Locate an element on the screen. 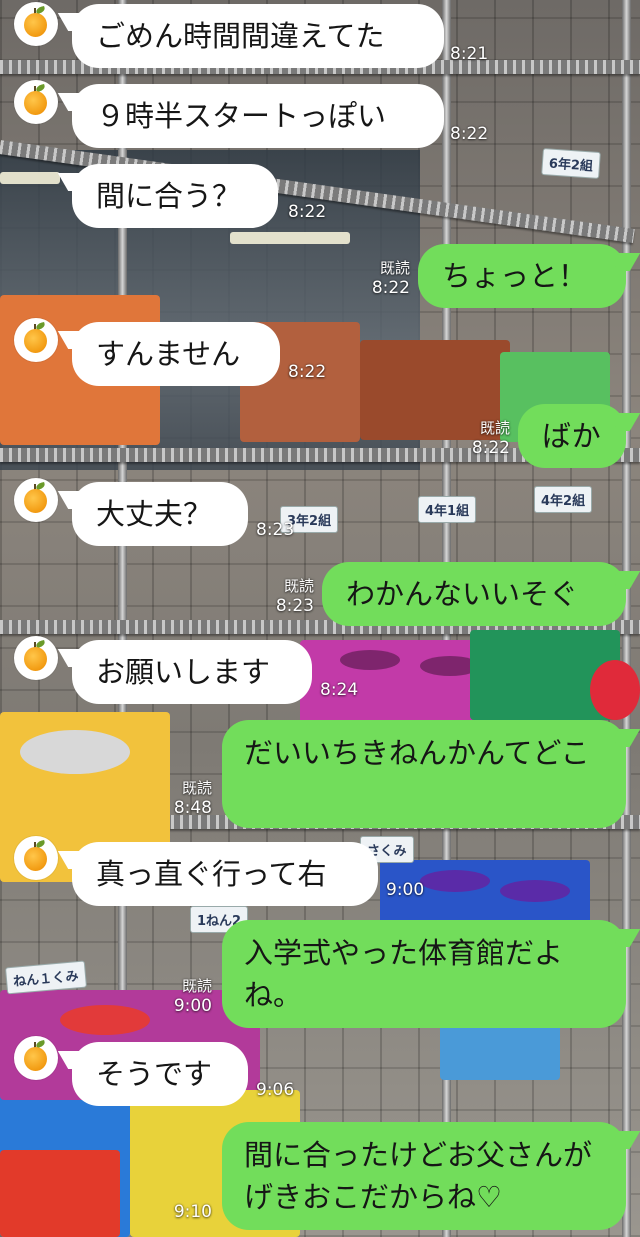 This screenshot has height=1237, width=640. message-time: 9:06 is located at coordinates (275, 1090).